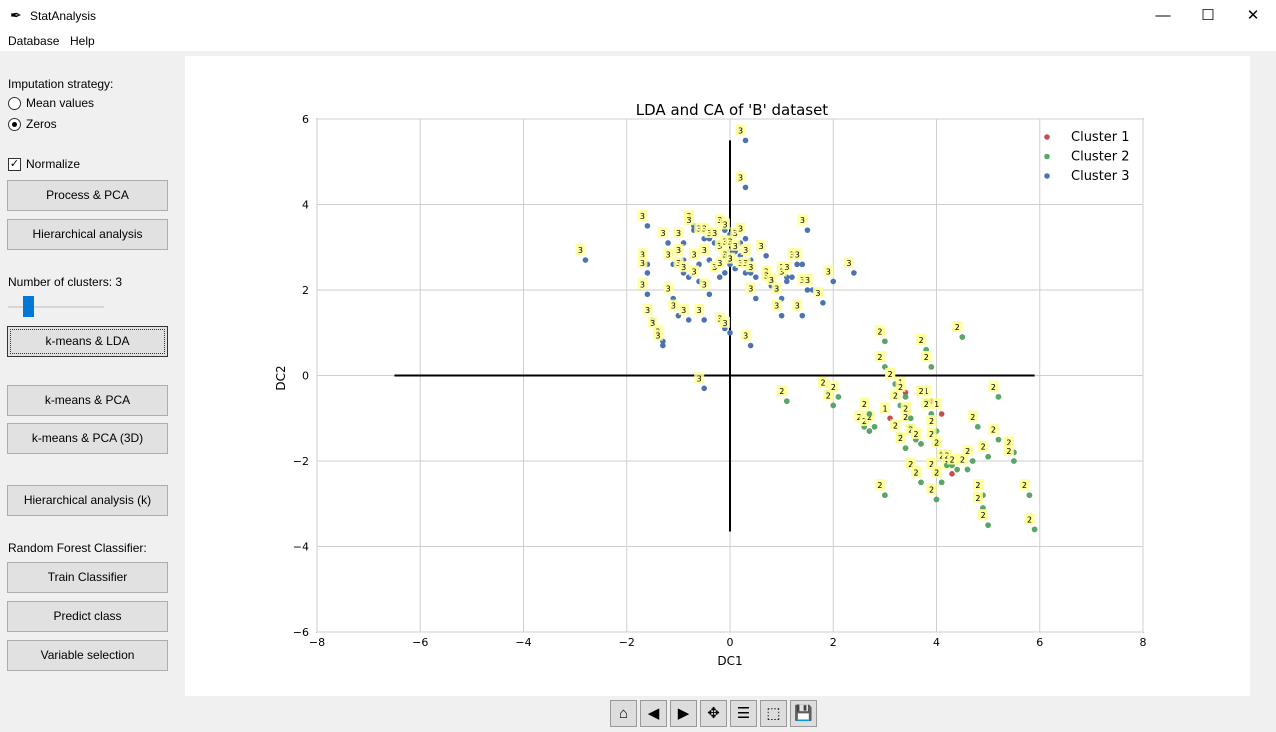 Image resolution: width=1276 pixels, height=732 pixels. What do you see at coordinates (713, 713) in the screenshot?
I see `pan-icon: ✥` at bounding box center [713, 713].